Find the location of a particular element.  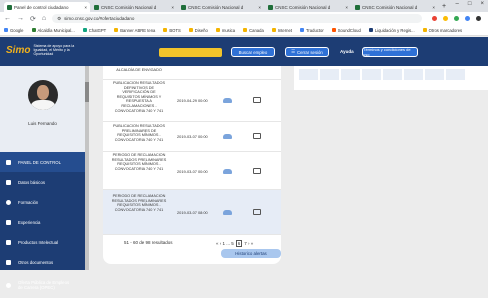

site-info-icon: ⚙ is located at coordinates (59, 19).